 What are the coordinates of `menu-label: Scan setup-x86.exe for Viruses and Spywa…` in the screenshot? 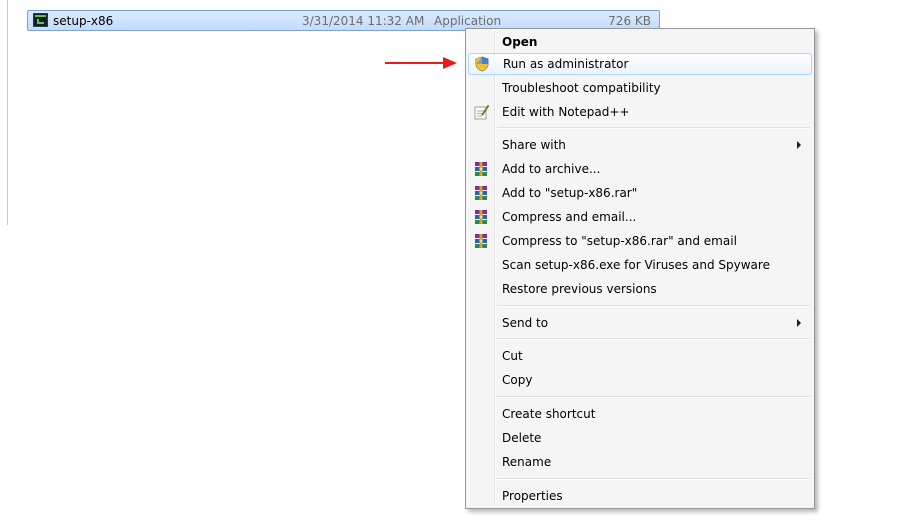 It's located at (636, 265).